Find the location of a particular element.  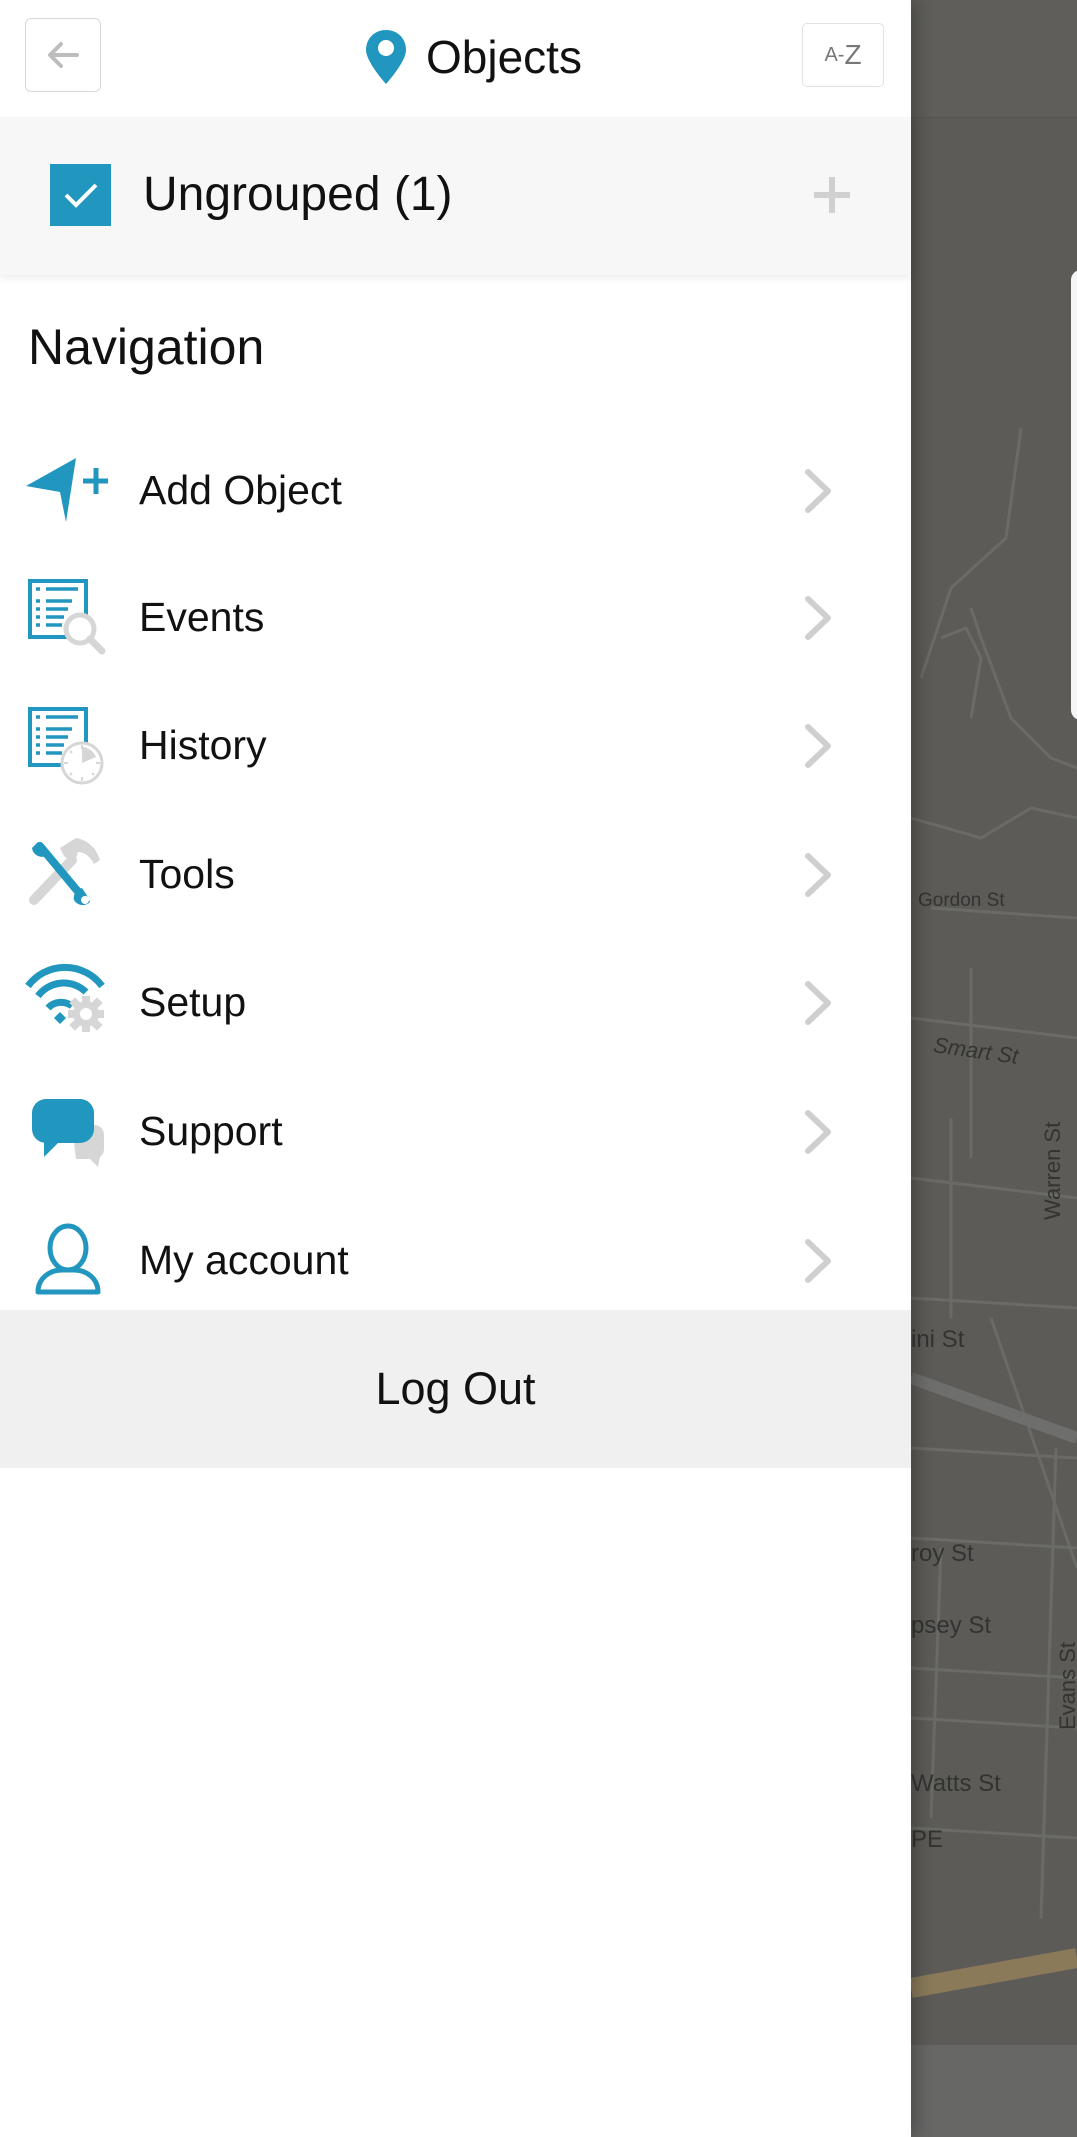

page-title: Objects is located at coordinates (504, 57).